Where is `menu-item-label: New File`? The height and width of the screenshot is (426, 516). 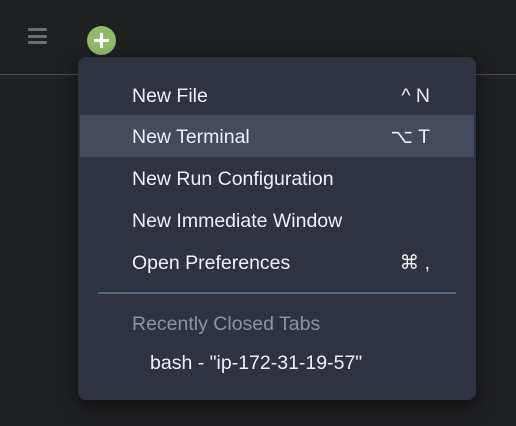
menu-item-label: New File is located at coordinates (170, 96).